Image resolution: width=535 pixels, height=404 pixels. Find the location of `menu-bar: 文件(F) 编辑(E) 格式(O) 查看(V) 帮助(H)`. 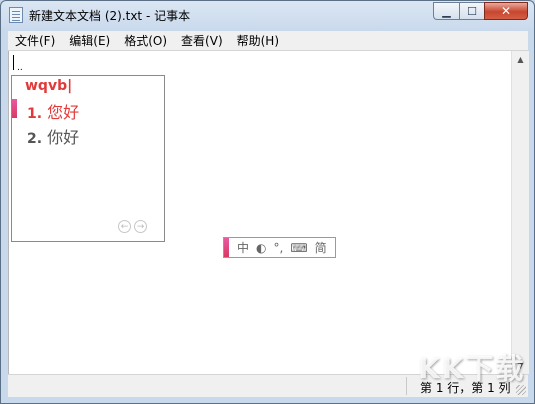

menu-bar: 文件(F) 编辑(E) 格式(O) 查看(V) 帮助(H) is located at coordinates (268, 41).